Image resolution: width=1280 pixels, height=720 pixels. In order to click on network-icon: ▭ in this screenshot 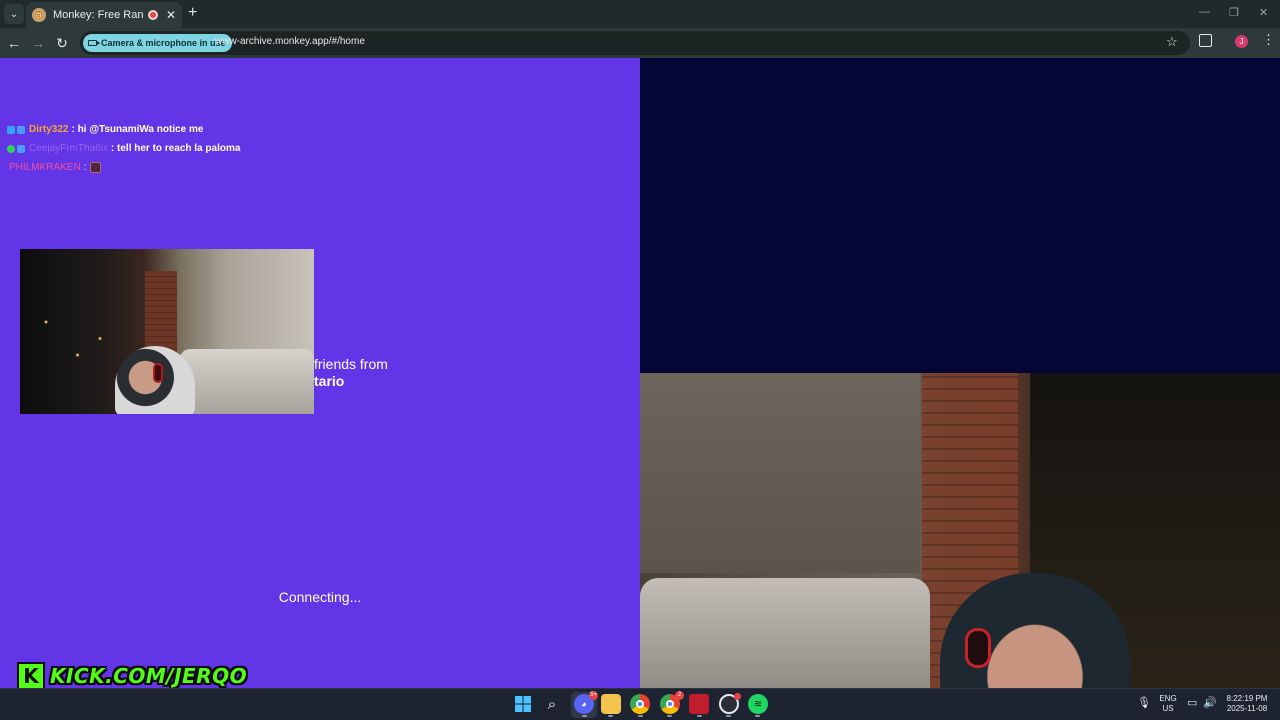, I will do `click(1192, 703)`.